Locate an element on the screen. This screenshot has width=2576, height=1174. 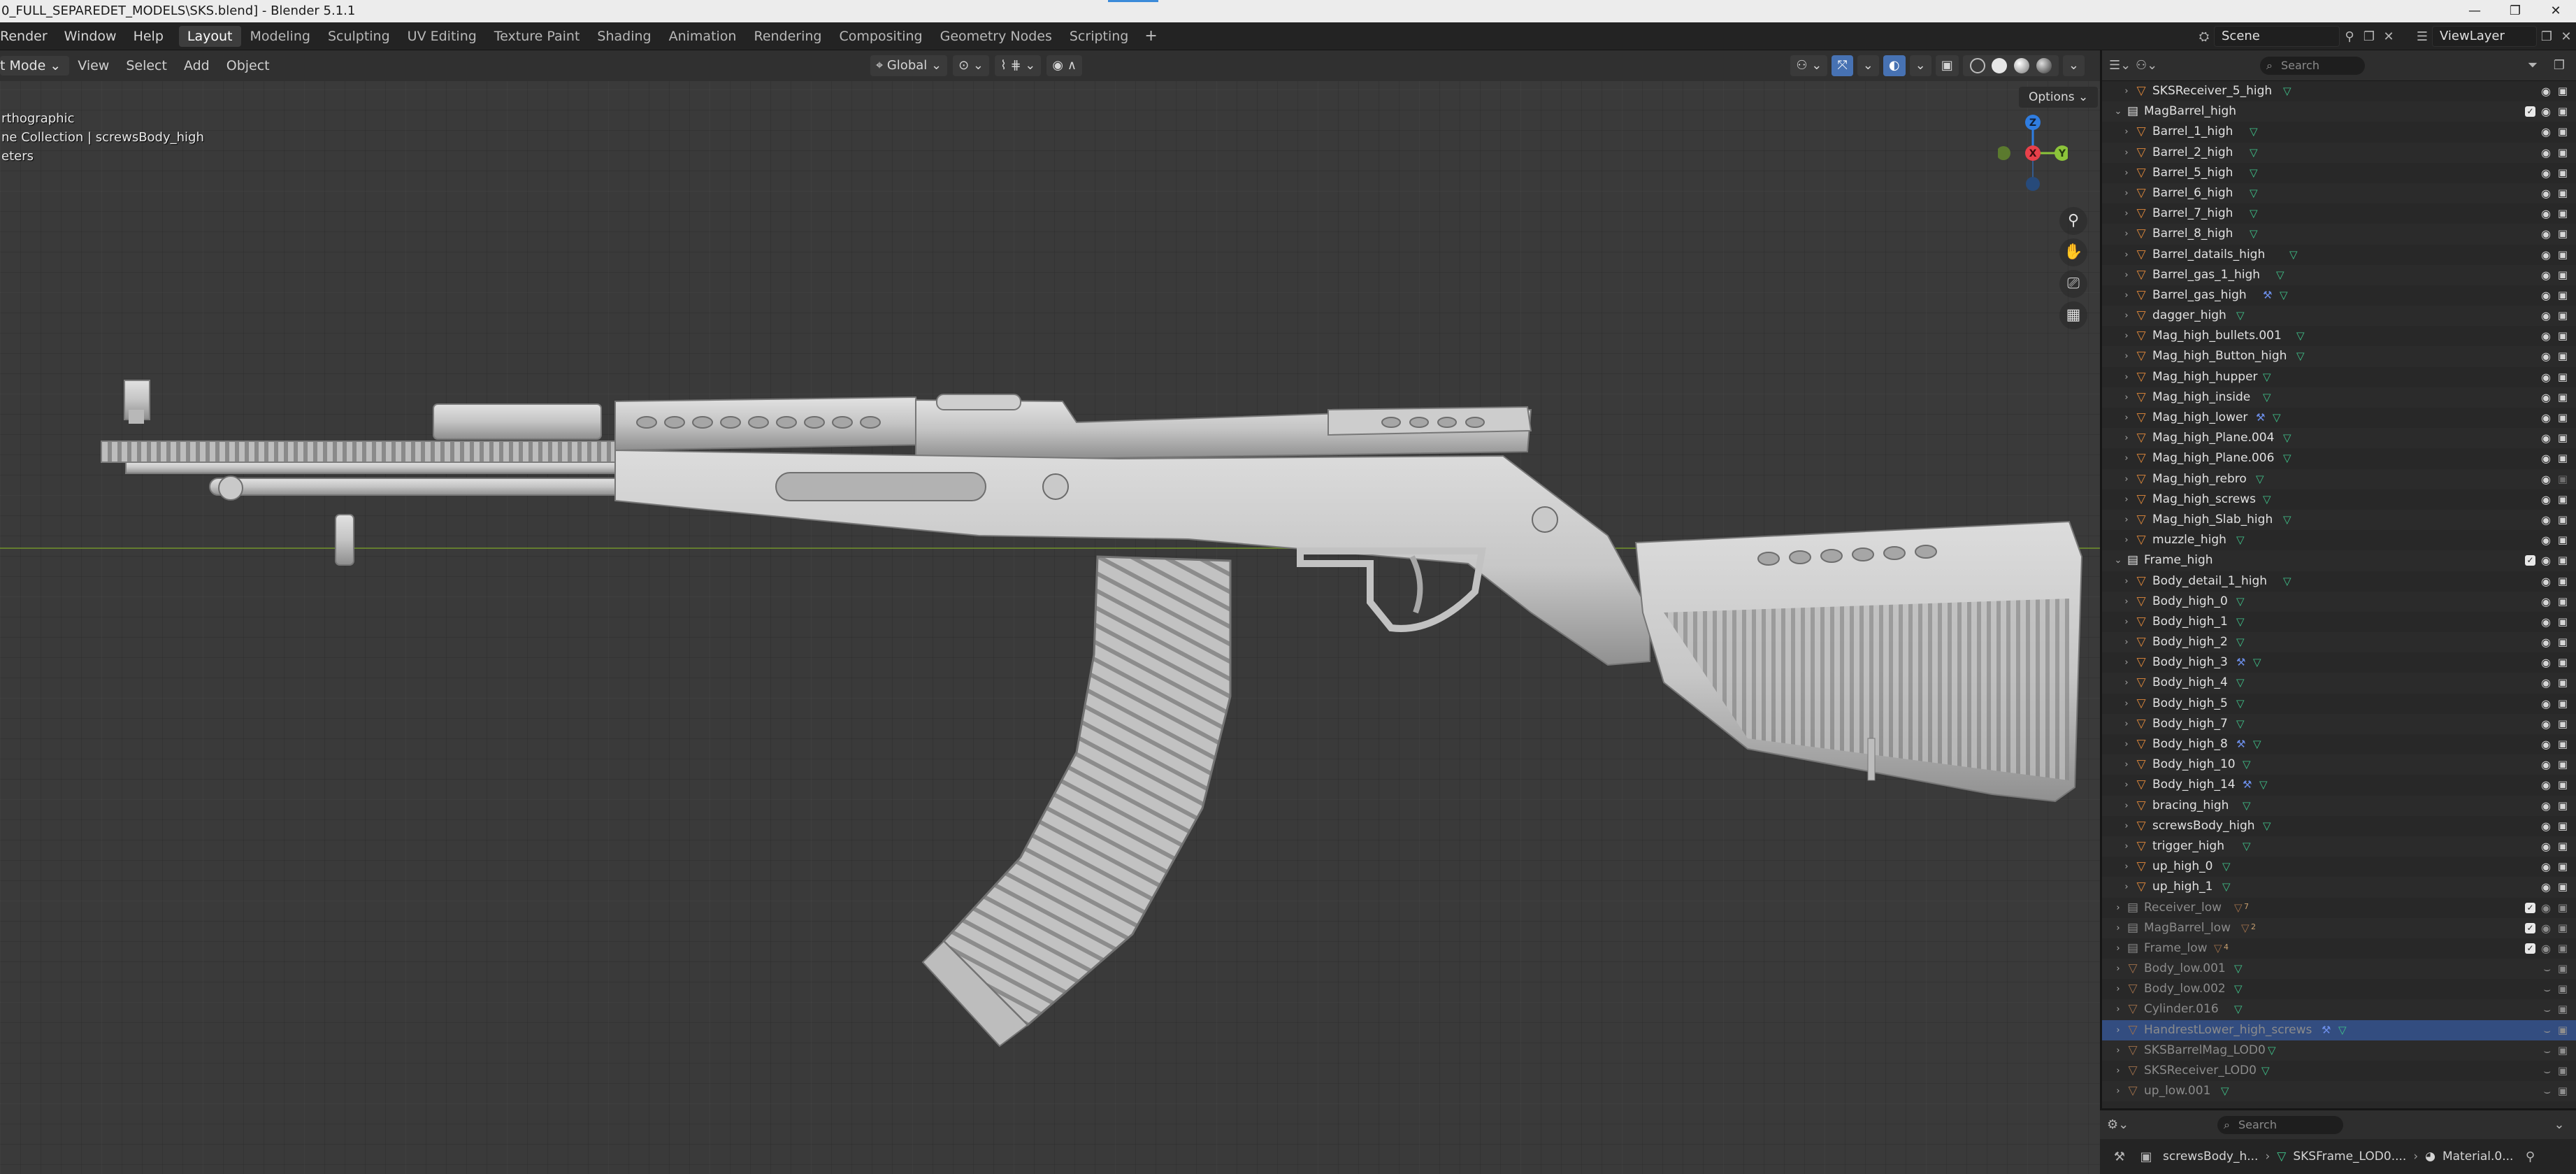
properties-search-input: Search is located at coordinates (2280, 1125).